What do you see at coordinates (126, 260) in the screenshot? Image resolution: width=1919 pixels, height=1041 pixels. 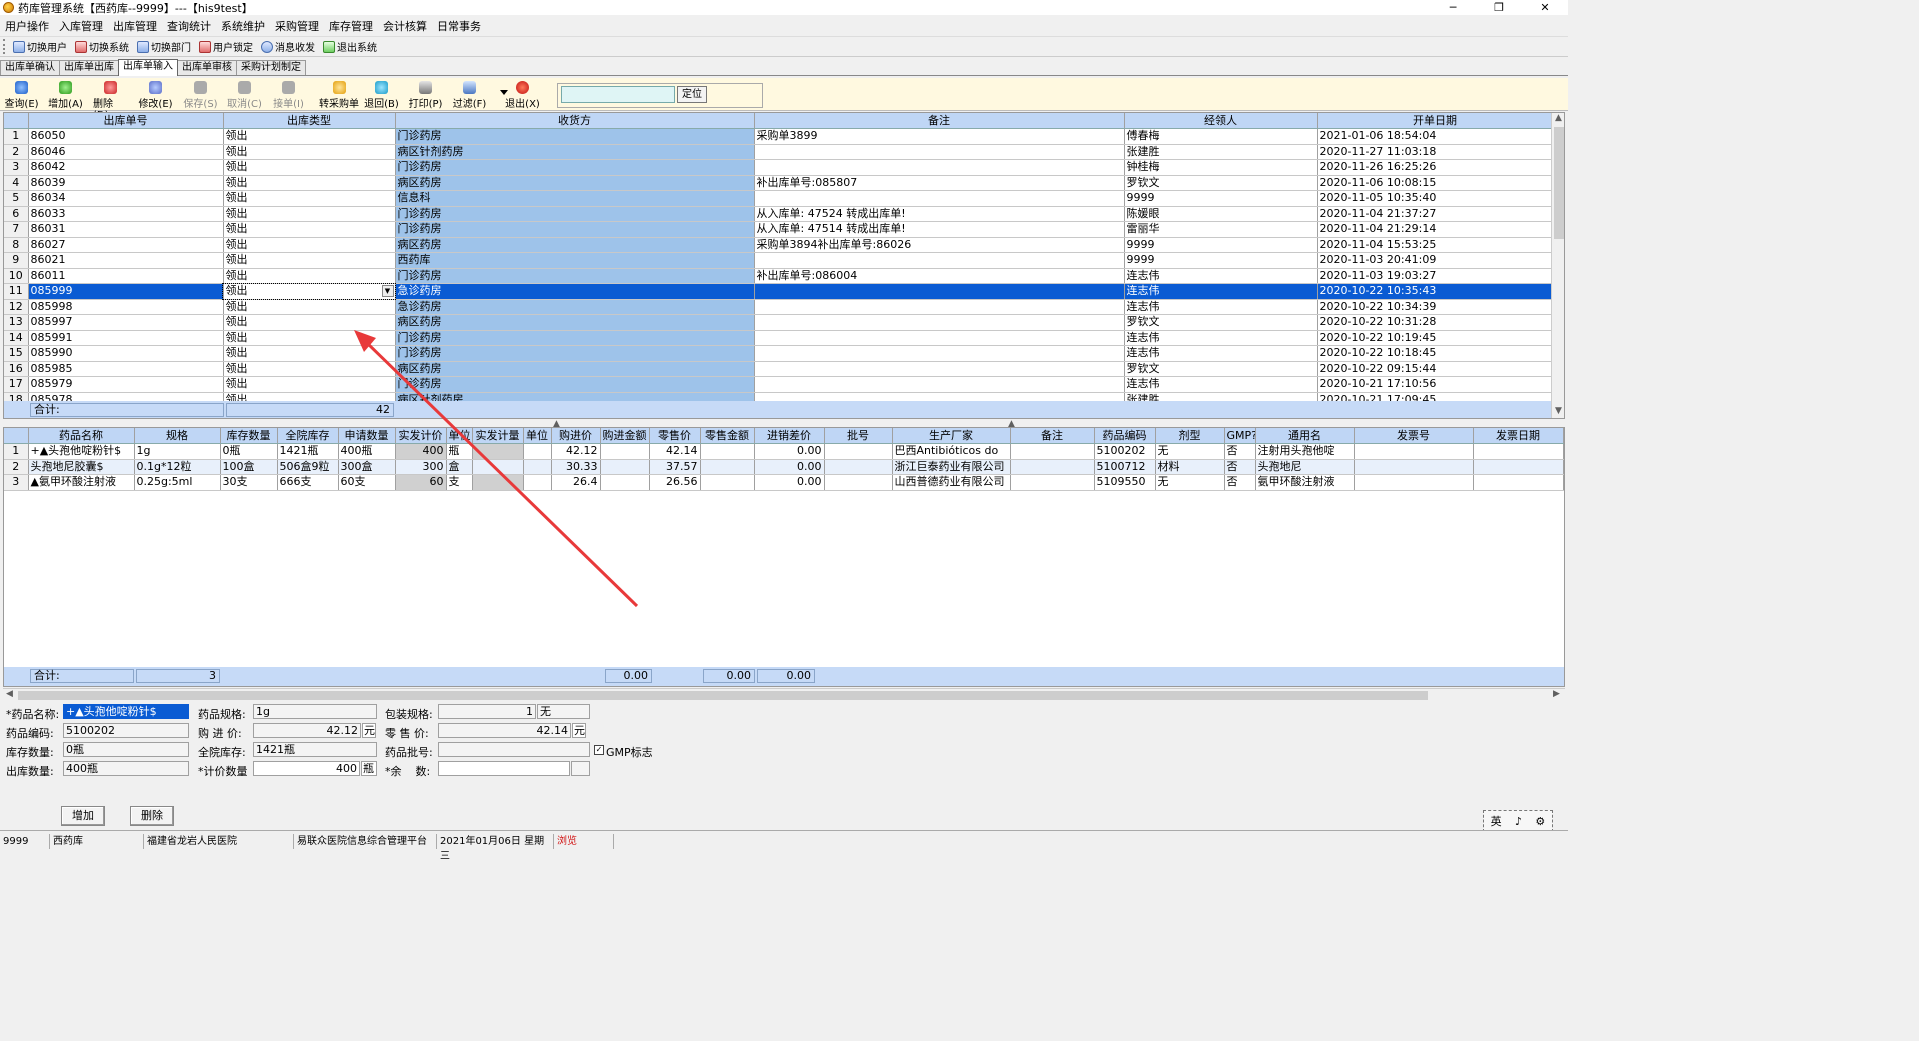 I see `cell-order-no: 86021` at bounding box center [126, 260].